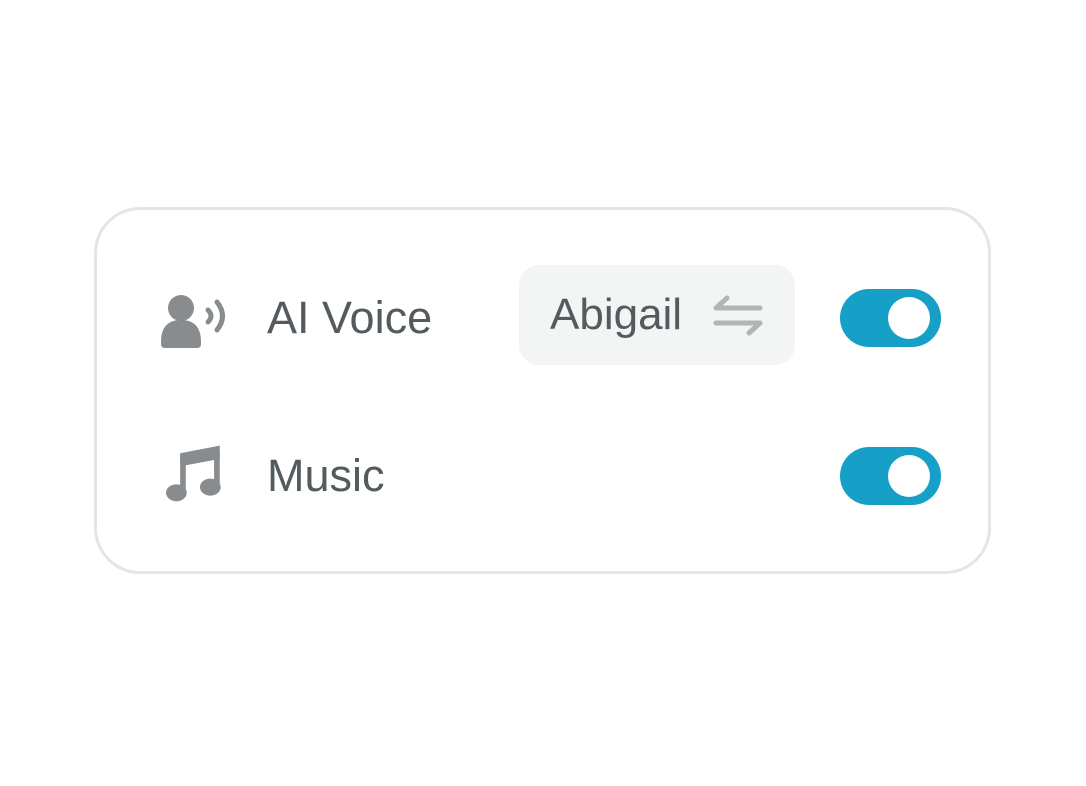  I want to click on music-label: Music, so click(326, 475).